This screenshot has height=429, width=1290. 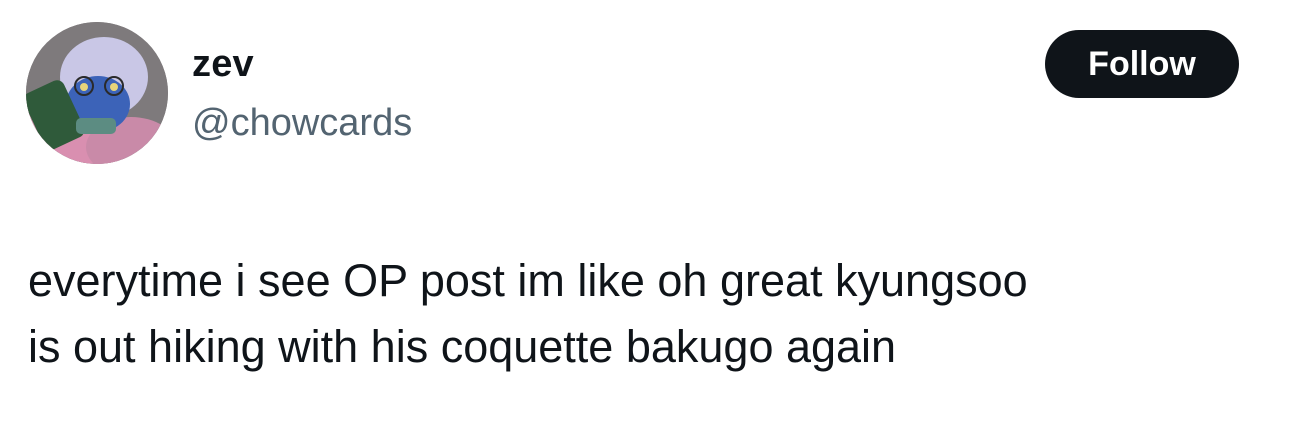 What do you see at coordinates (223, 64) in the screenshot?
I see `display-name: zev` at bounding box center [223, 64].